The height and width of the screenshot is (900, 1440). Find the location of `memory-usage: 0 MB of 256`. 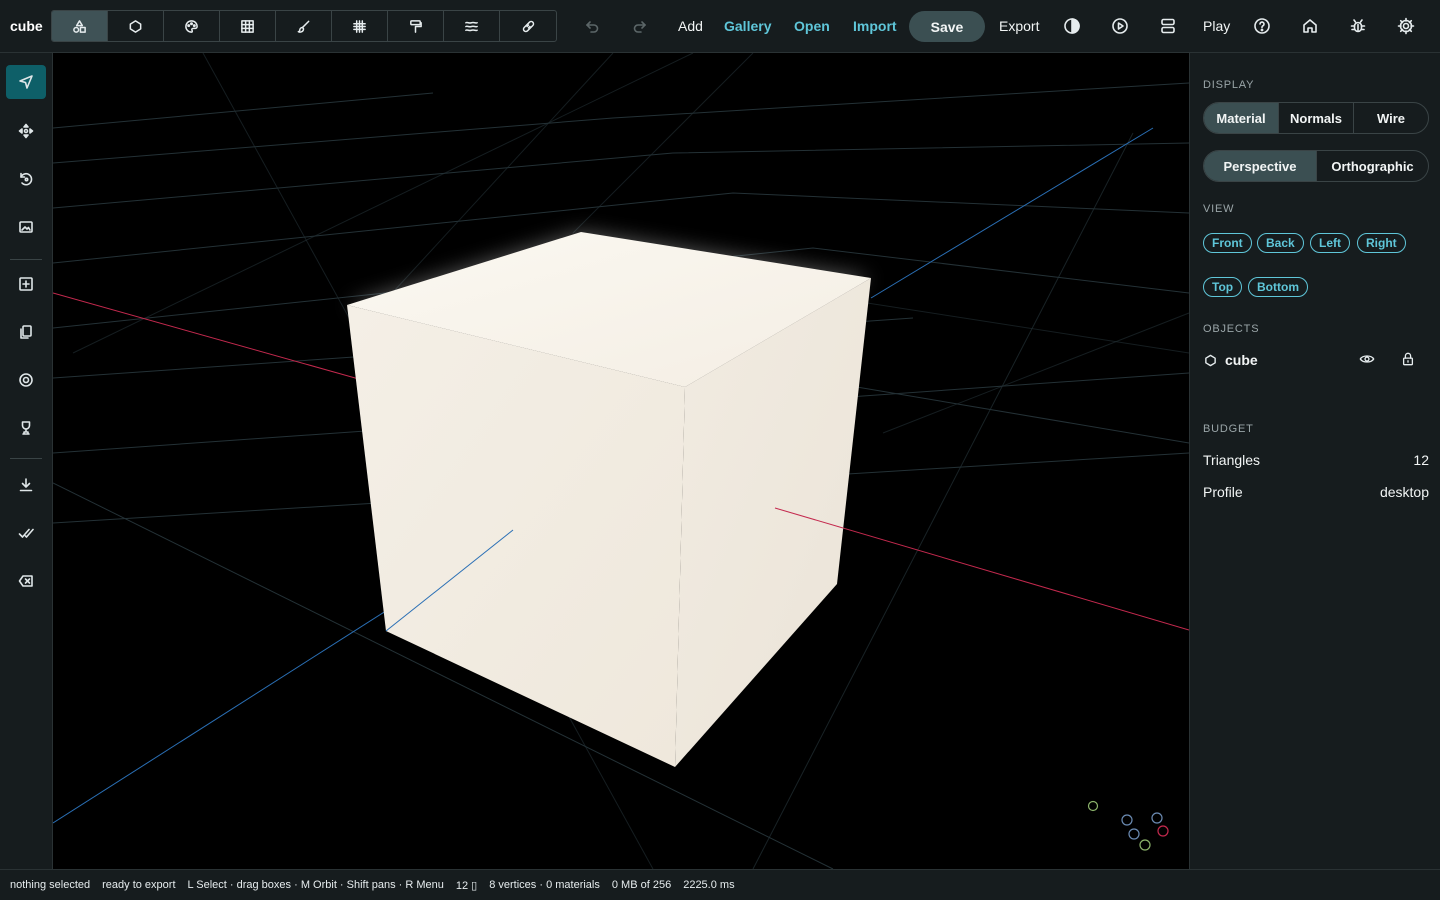

memory-usage: 0 MB of 256 is located at coordinates (641, 885).